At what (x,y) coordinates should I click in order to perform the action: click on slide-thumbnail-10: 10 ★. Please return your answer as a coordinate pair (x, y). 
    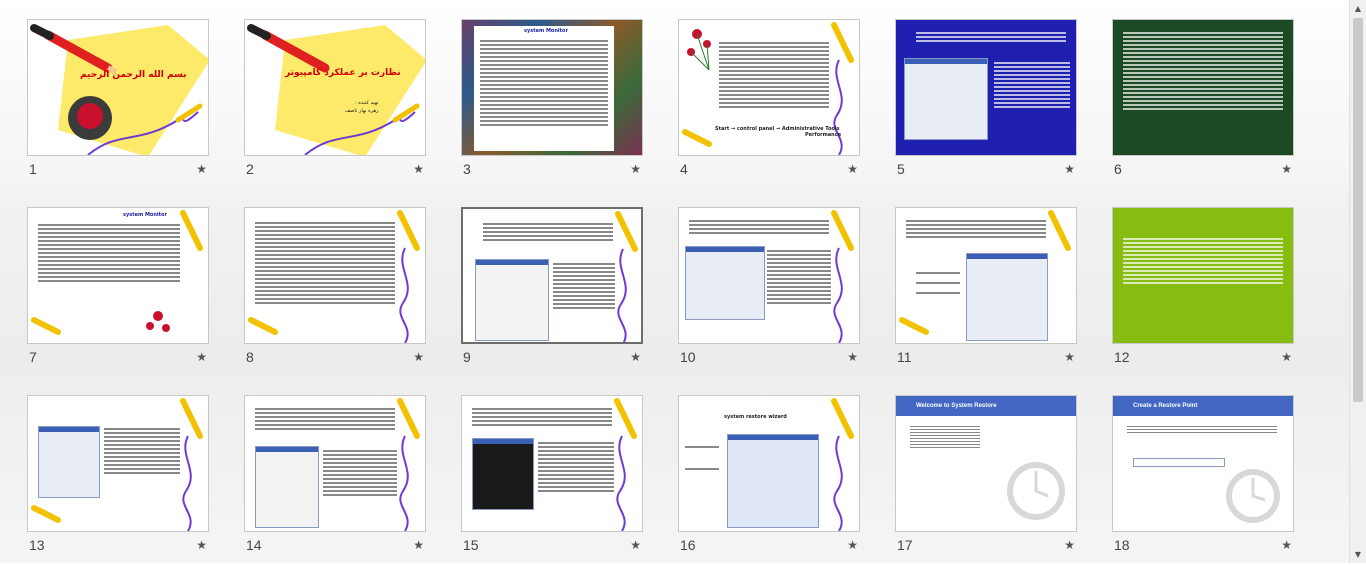
    Looking at the image, I should click on (769, 292).